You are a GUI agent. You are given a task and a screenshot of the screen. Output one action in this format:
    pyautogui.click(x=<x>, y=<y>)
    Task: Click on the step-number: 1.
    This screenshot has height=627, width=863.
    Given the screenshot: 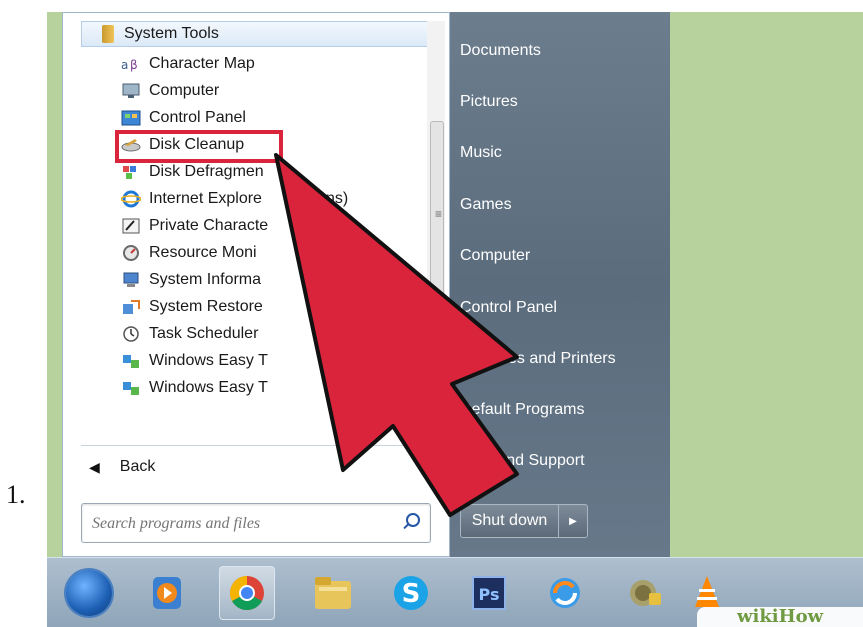 What is the action you would take?
    pyautogui.click(x=16, y=494)
    